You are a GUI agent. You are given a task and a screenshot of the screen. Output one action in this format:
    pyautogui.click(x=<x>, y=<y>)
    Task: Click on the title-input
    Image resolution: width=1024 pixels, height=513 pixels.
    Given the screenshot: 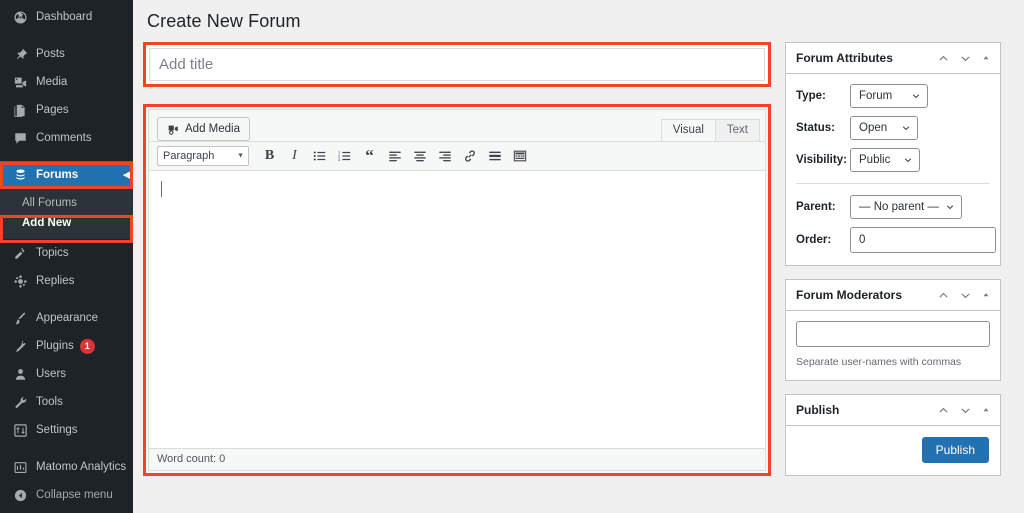 What is the action you would take?
    pyautogui.click(x=457, y=64)
    